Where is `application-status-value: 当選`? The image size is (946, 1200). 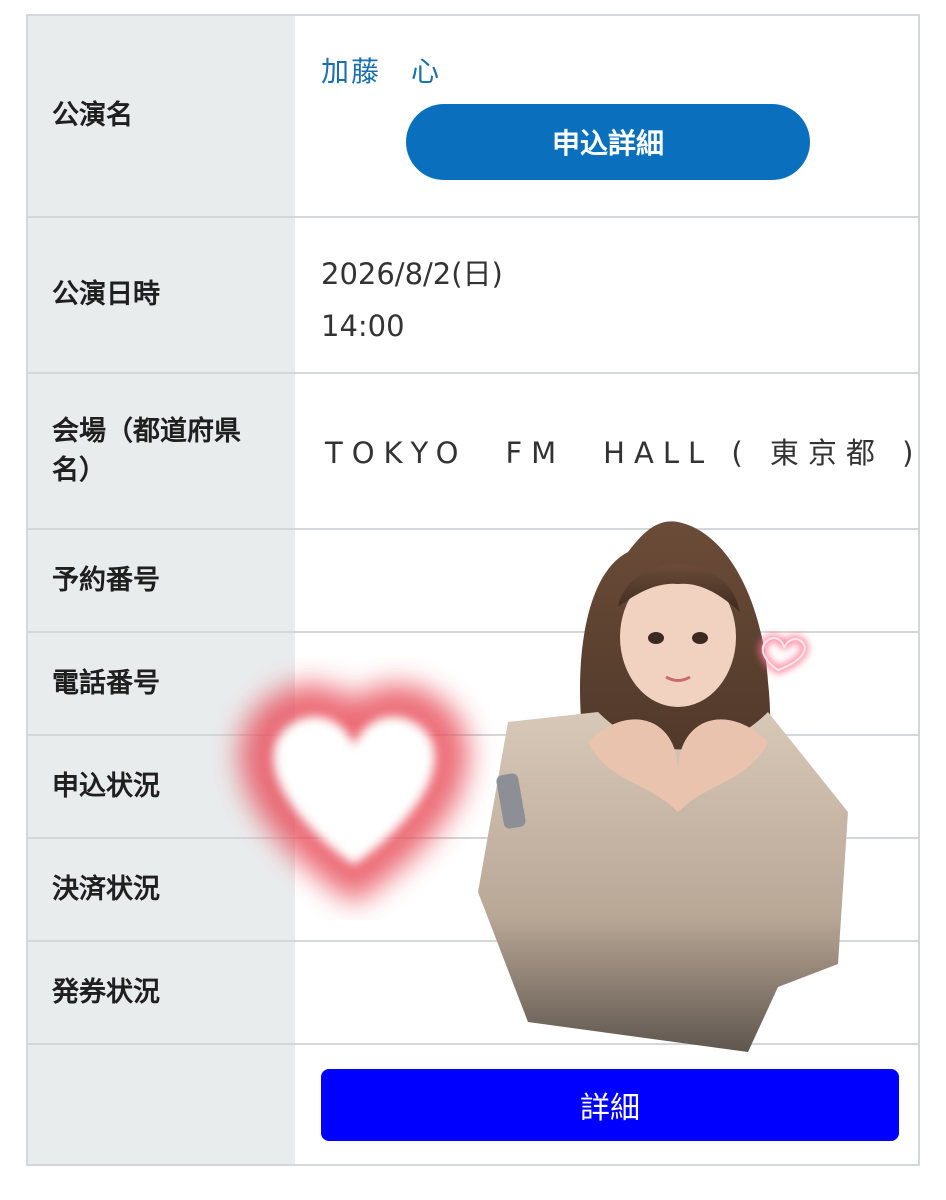 application-status-value: 当選 is located at coordinates (349, 791).